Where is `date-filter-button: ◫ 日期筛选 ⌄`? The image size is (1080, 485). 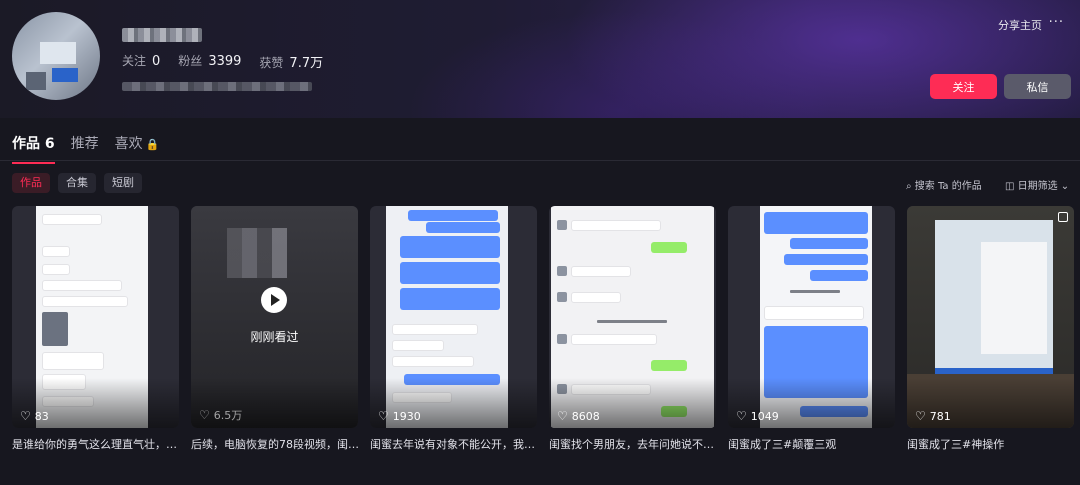 date-filter-button: ◫ 日期筛选 ⌄ is located at coordinates (1037, 184).